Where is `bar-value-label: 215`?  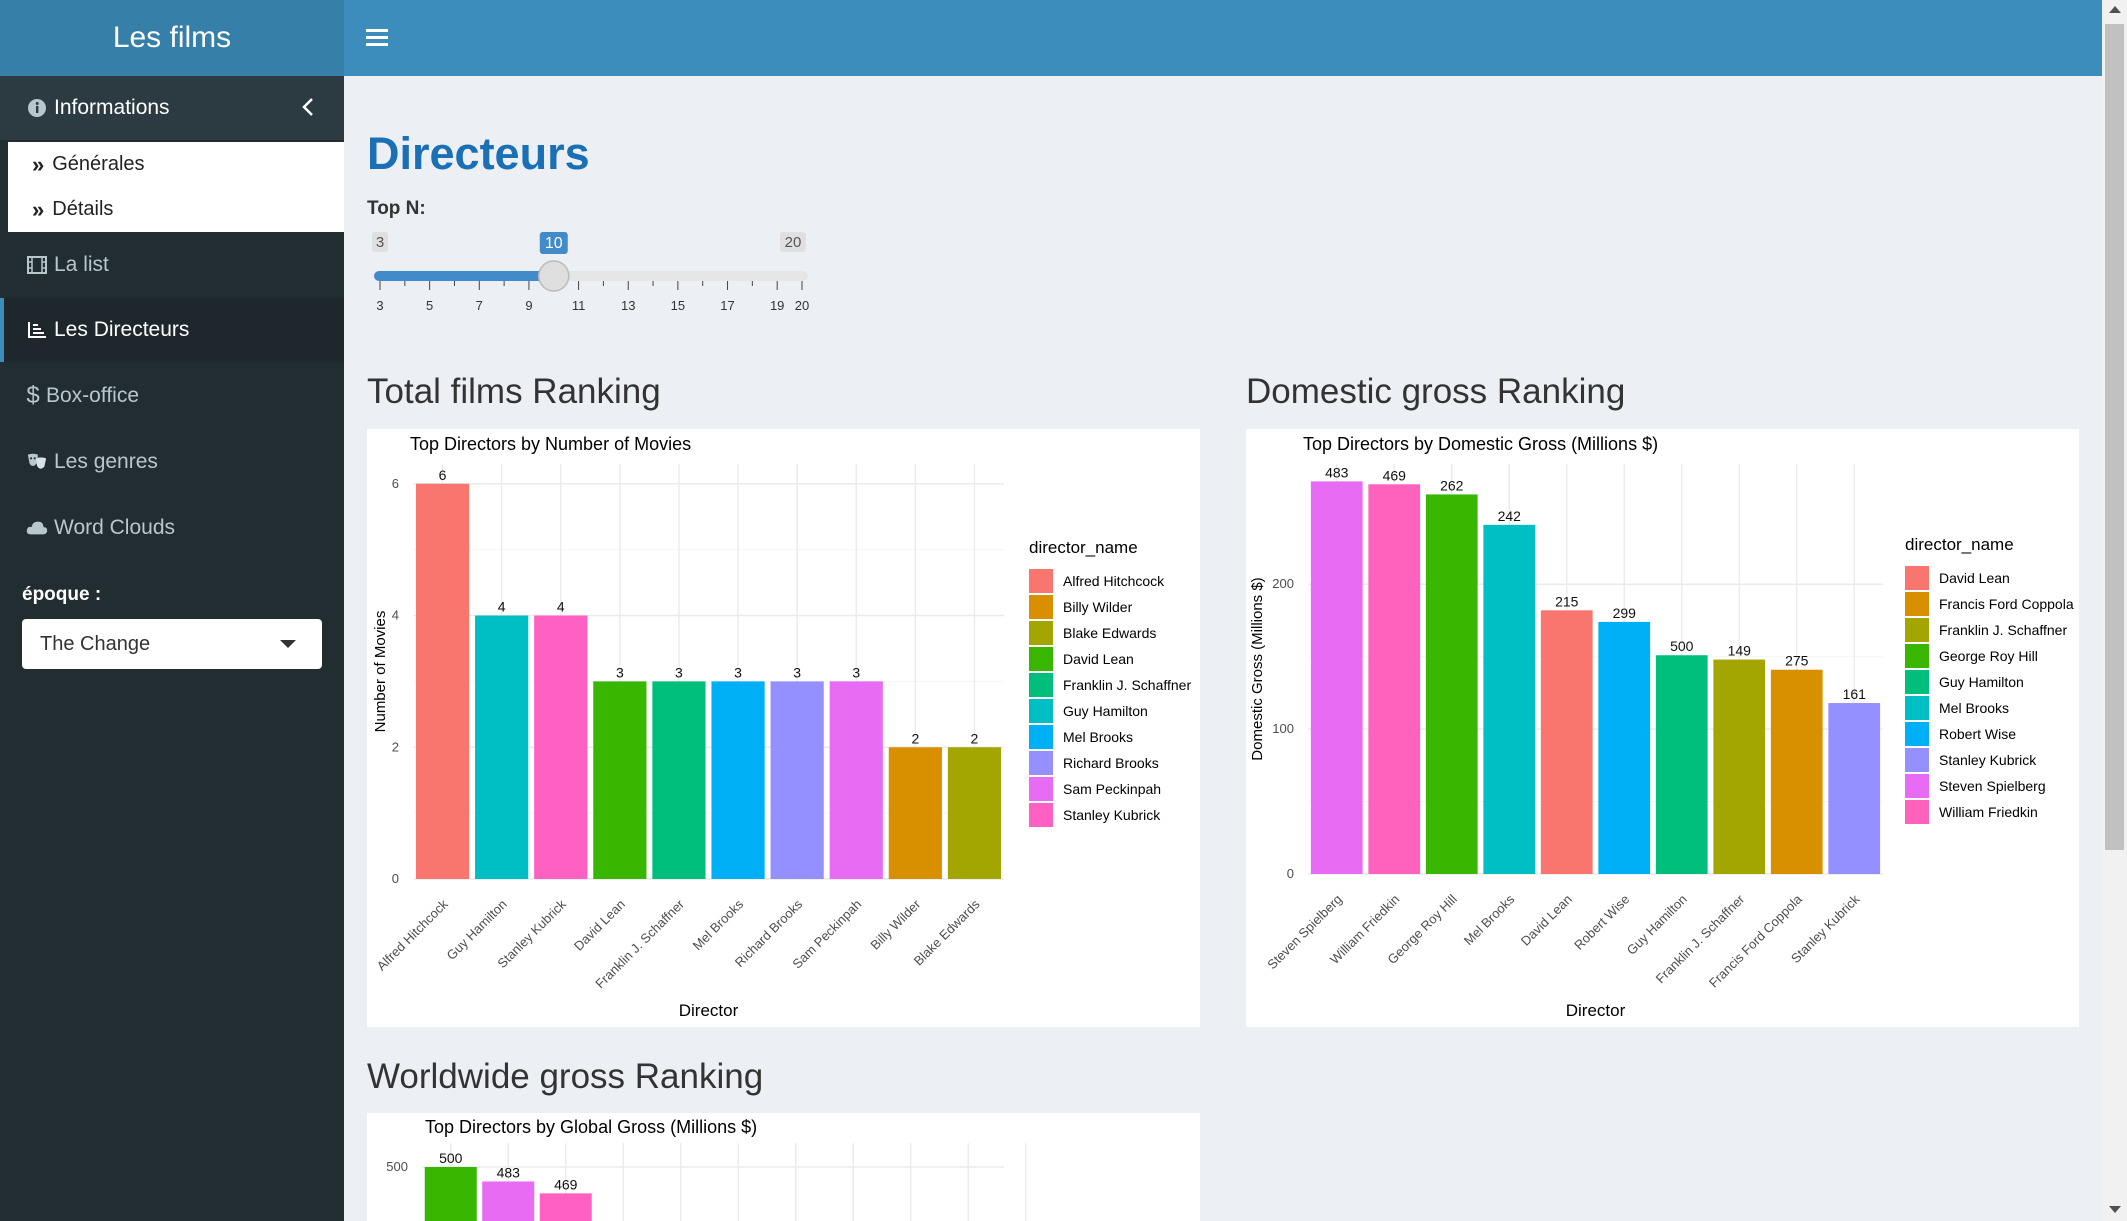
bar-value-label: 215 is located at coordinates (1567, 601).